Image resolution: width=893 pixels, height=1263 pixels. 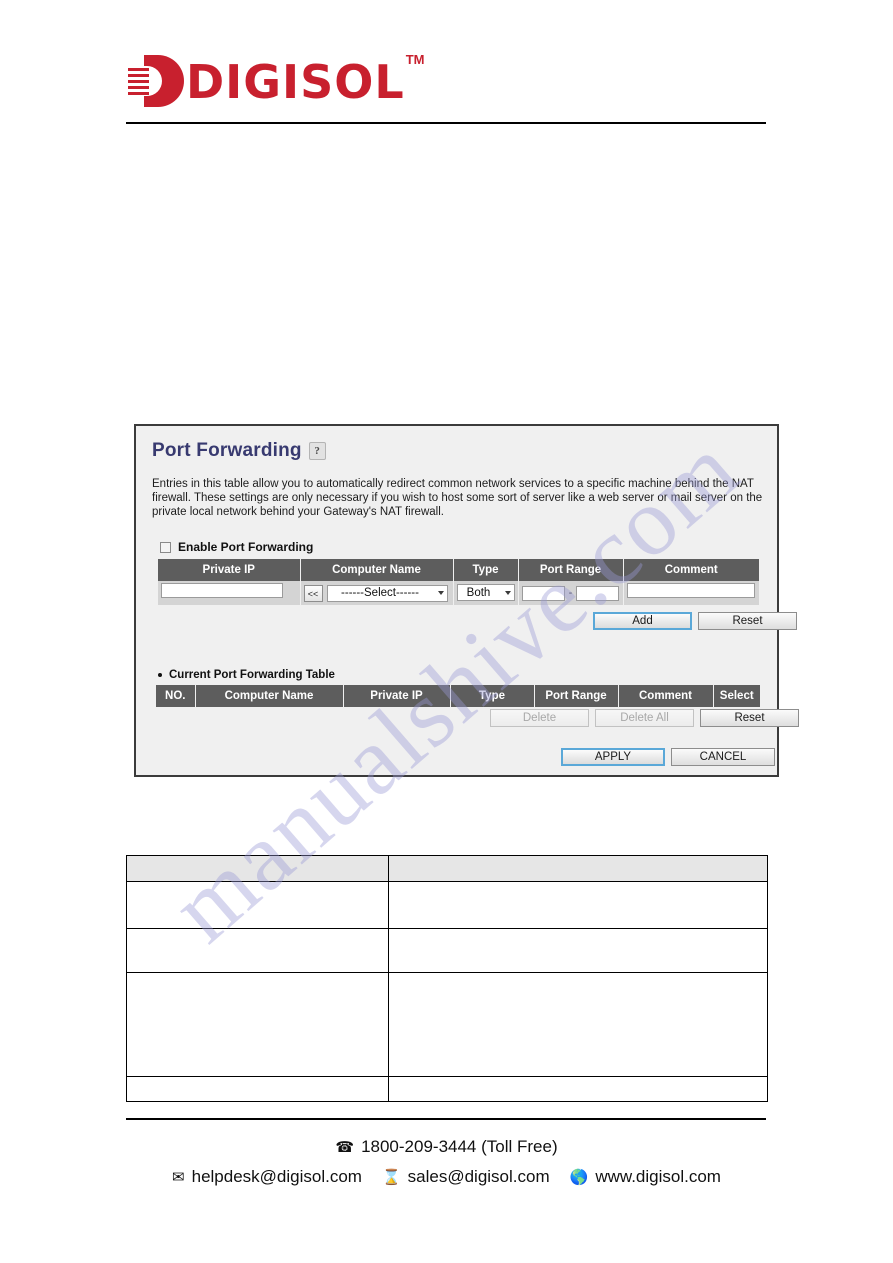 I want to click on enable-port-forwarding-row: Enable Port Forwarding, so click(x=236, y=547).